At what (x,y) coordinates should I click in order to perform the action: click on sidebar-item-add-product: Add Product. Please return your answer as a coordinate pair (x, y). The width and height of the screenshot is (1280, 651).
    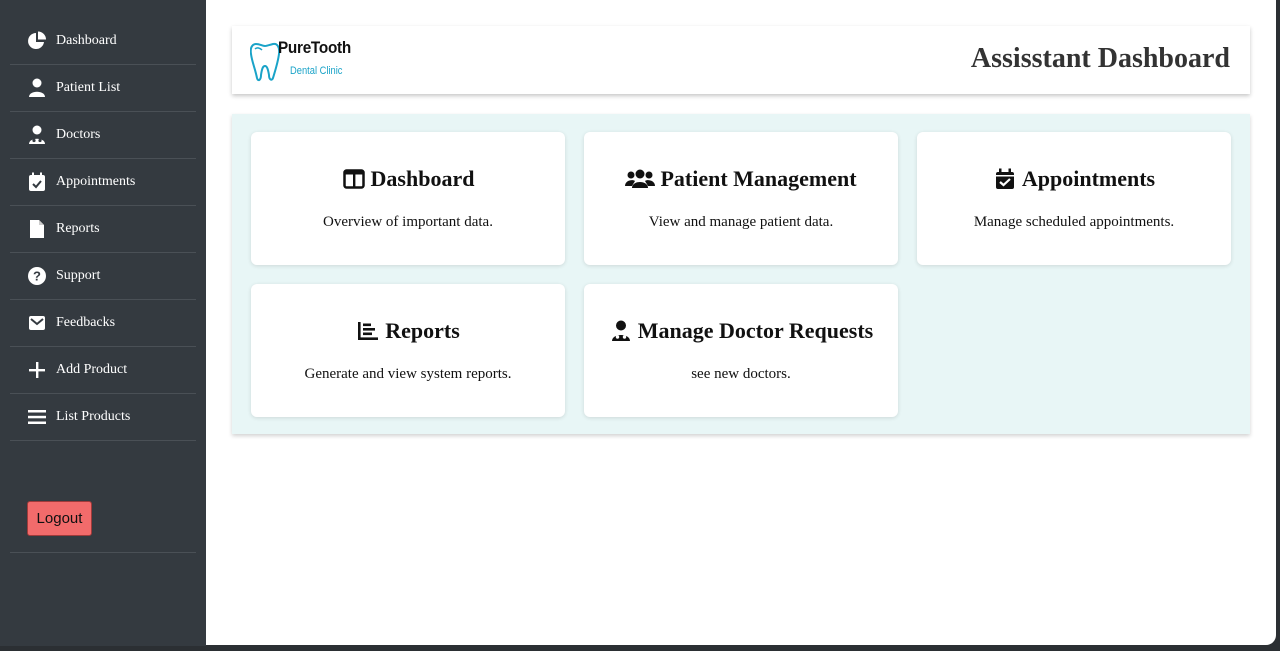
    Looking at the image, I should click on (103, 370).